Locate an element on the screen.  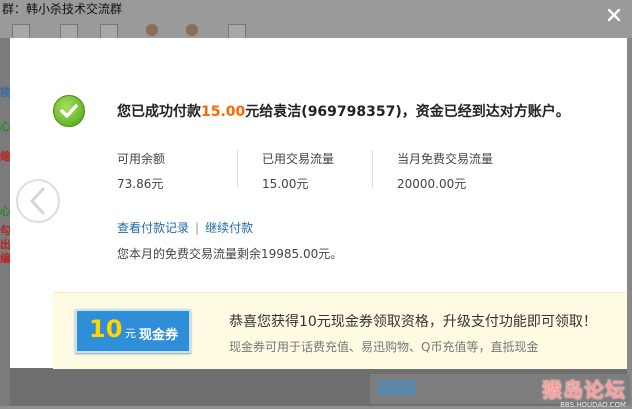
continue-payment-link: 继续付款 is located at coordinates (229, 228).